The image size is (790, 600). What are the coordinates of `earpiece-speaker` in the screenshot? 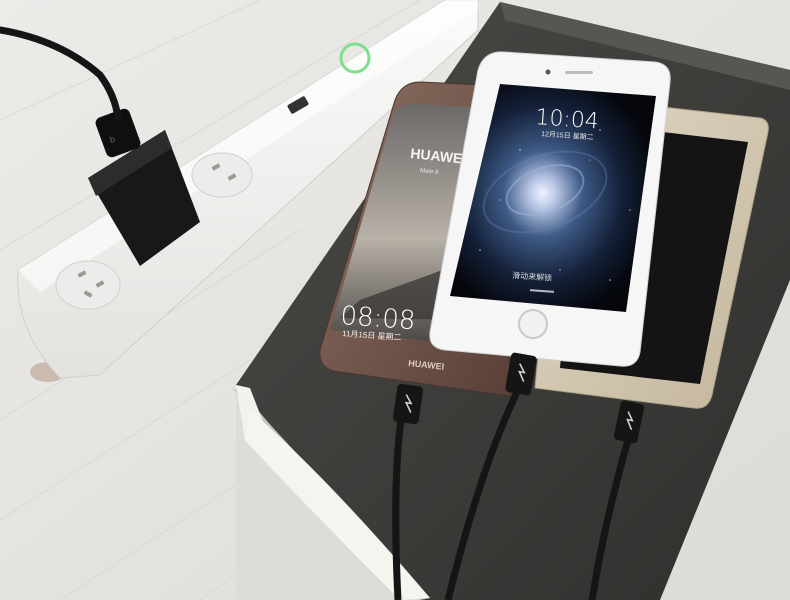 It's located at (579, 72).